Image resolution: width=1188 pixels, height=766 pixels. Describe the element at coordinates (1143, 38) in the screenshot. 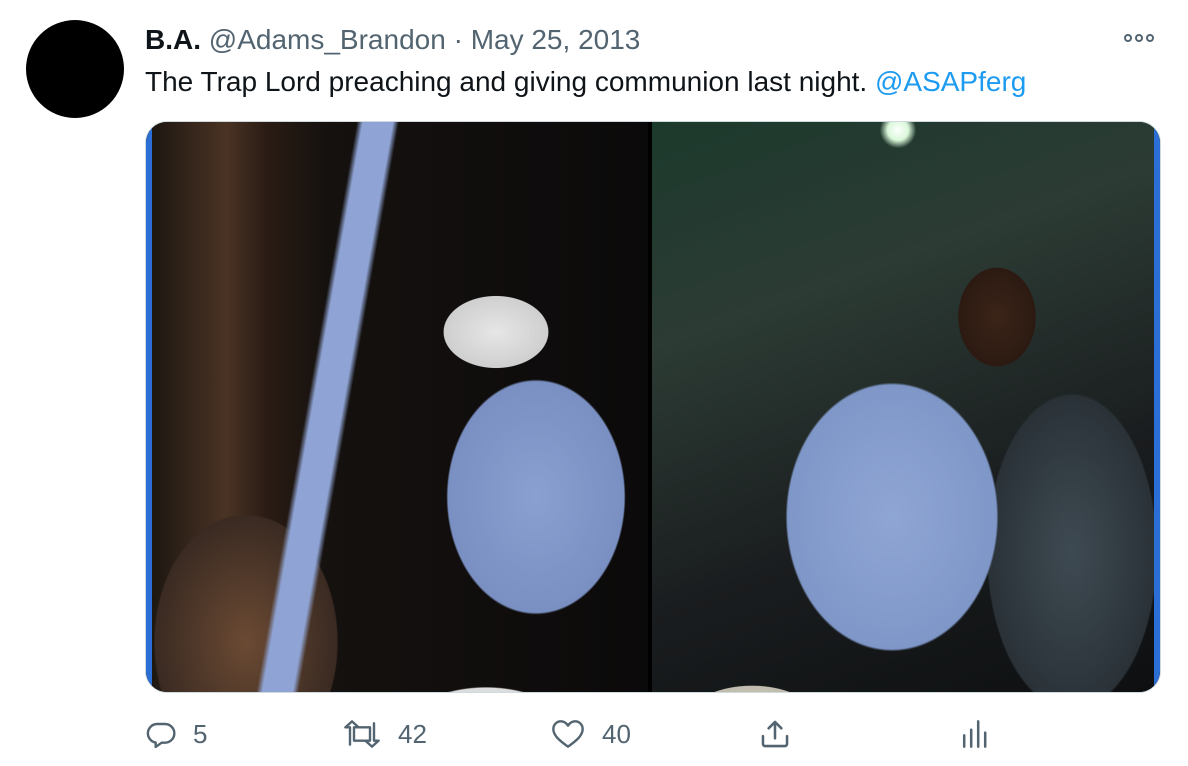

I see `more-icon` at that location.